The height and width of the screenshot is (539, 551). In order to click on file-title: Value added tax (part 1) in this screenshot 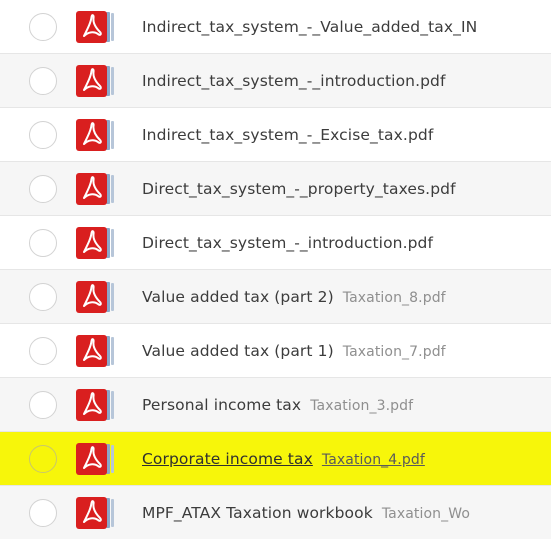, I will do `click(238, 351)`.